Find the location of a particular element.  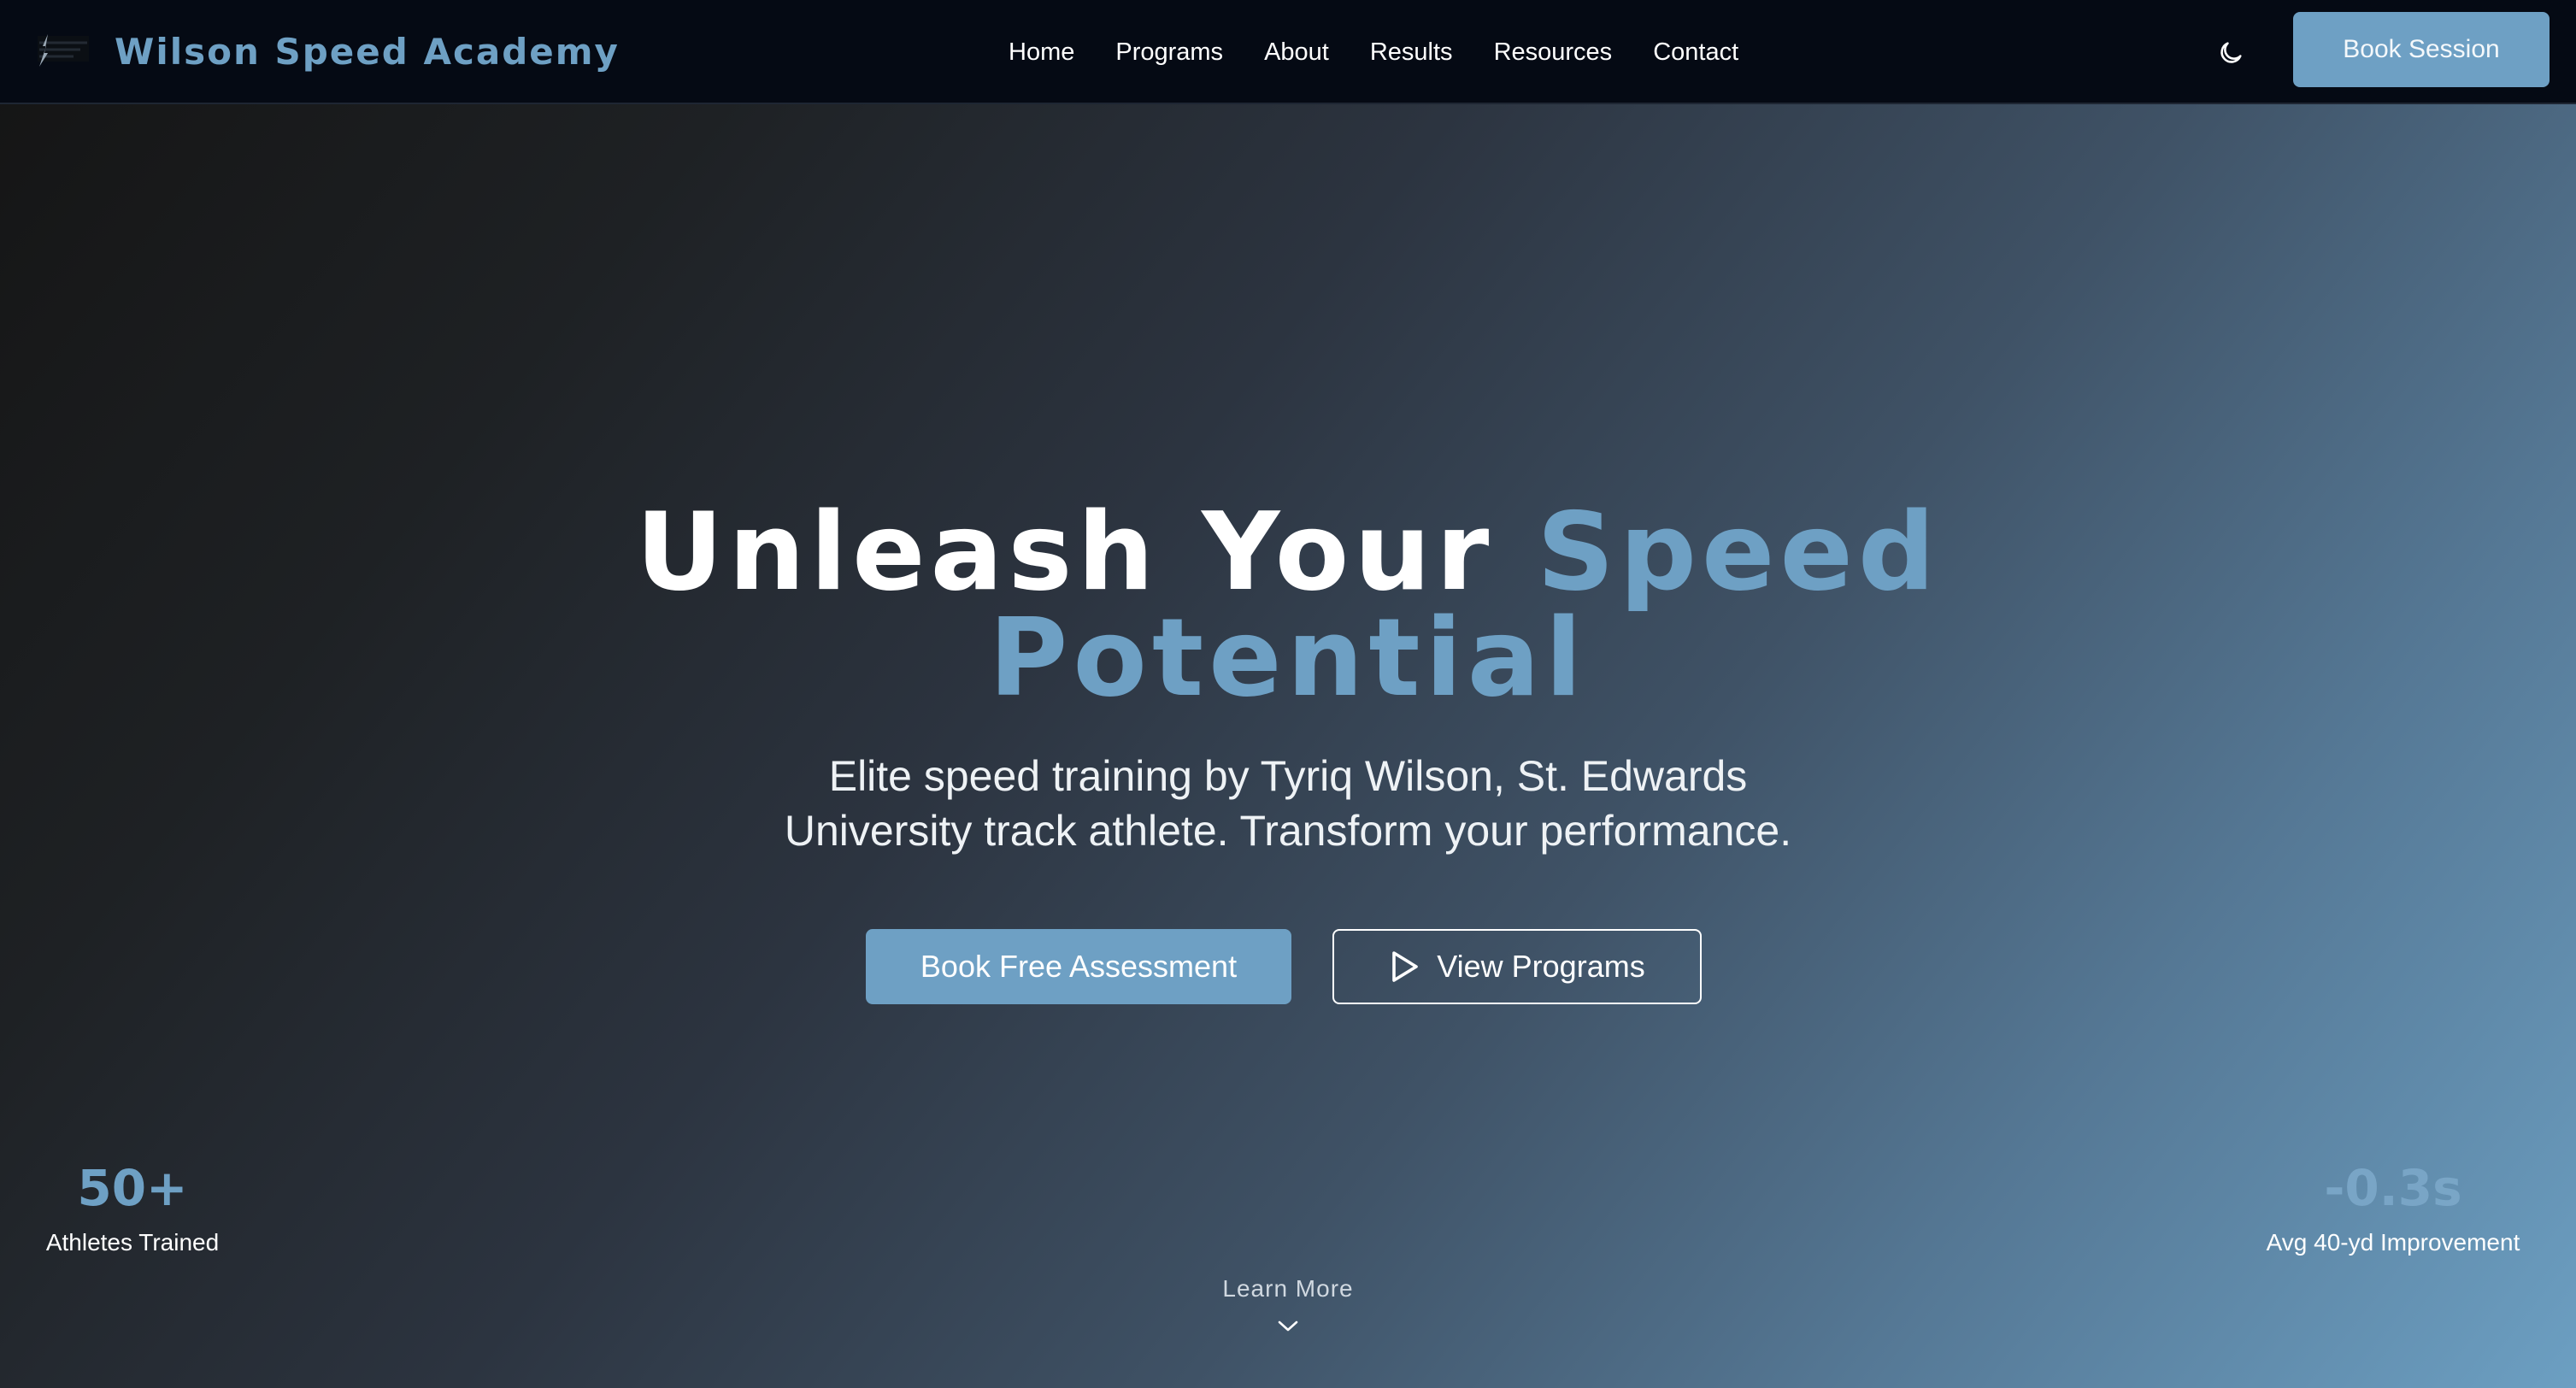

hero-title-accent-speed: Speed is located at coordinates (1739, 552).